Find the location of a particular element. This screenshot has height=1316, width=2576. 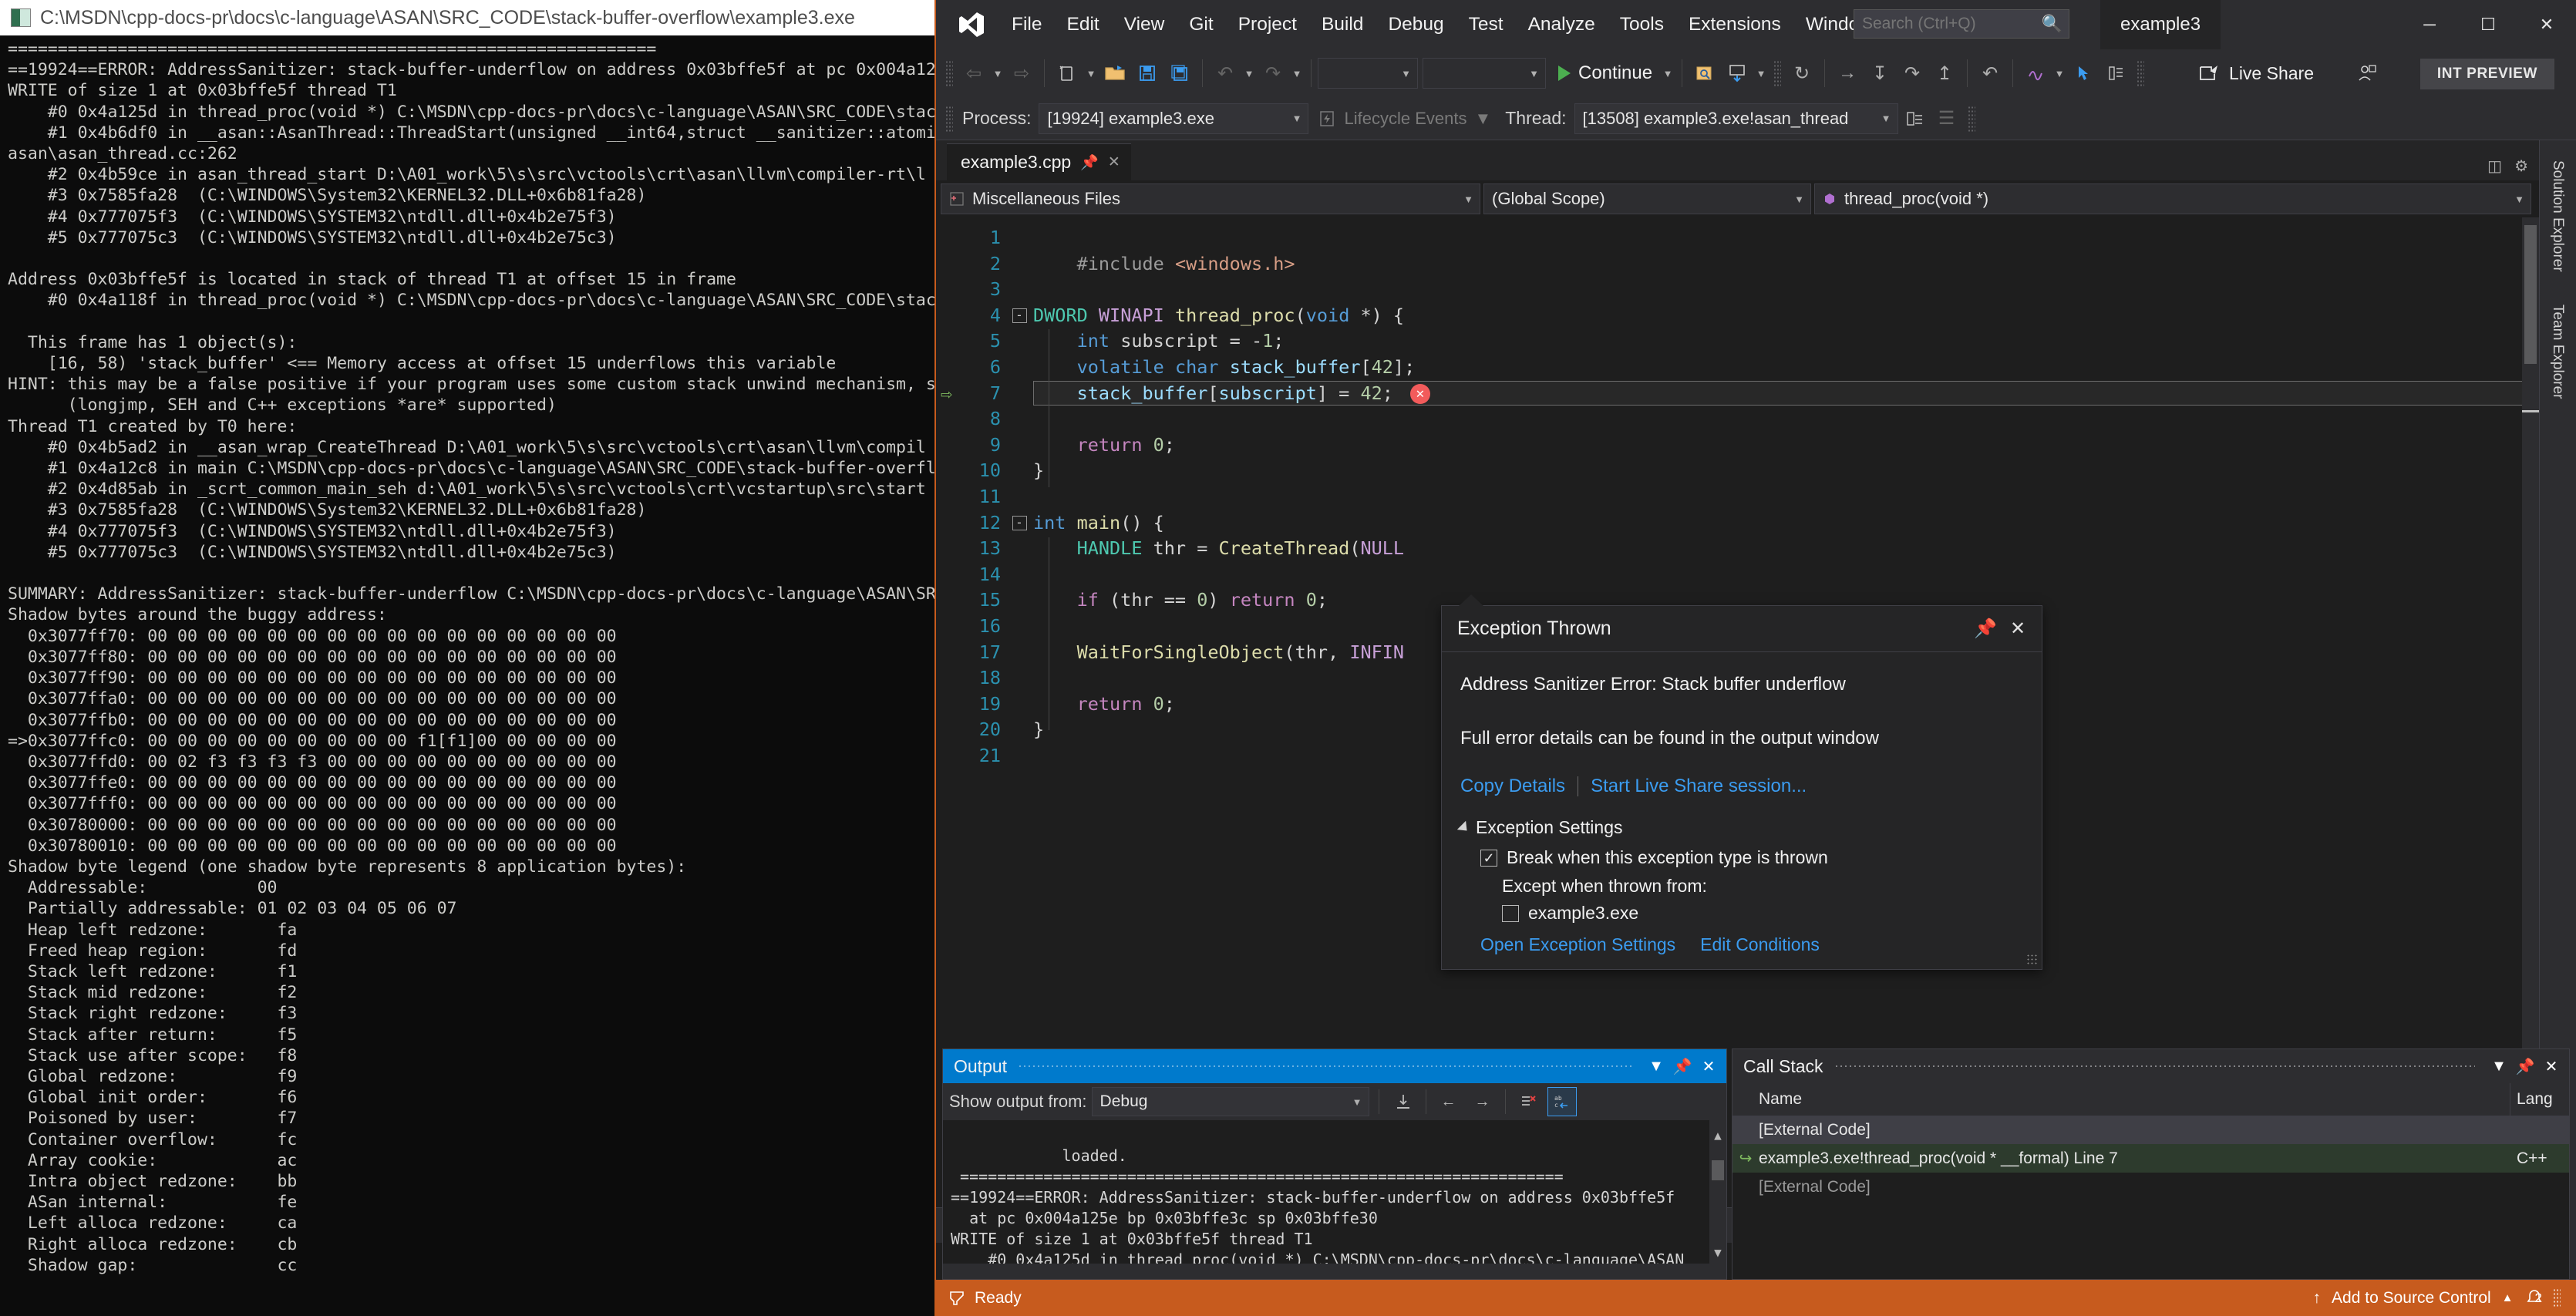

close-icon-popup: ✕ is located at coordinates (2018, 629).